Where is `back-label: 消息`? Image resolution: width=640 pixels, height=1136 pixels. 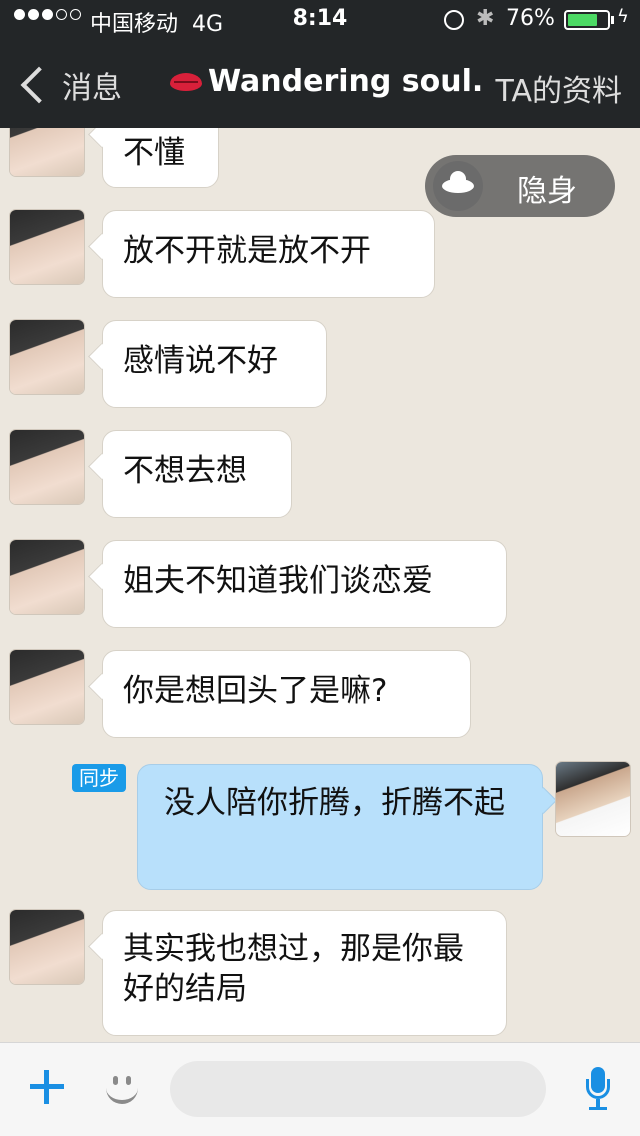 back-label: 消息 is located at coordinates (92, 88).